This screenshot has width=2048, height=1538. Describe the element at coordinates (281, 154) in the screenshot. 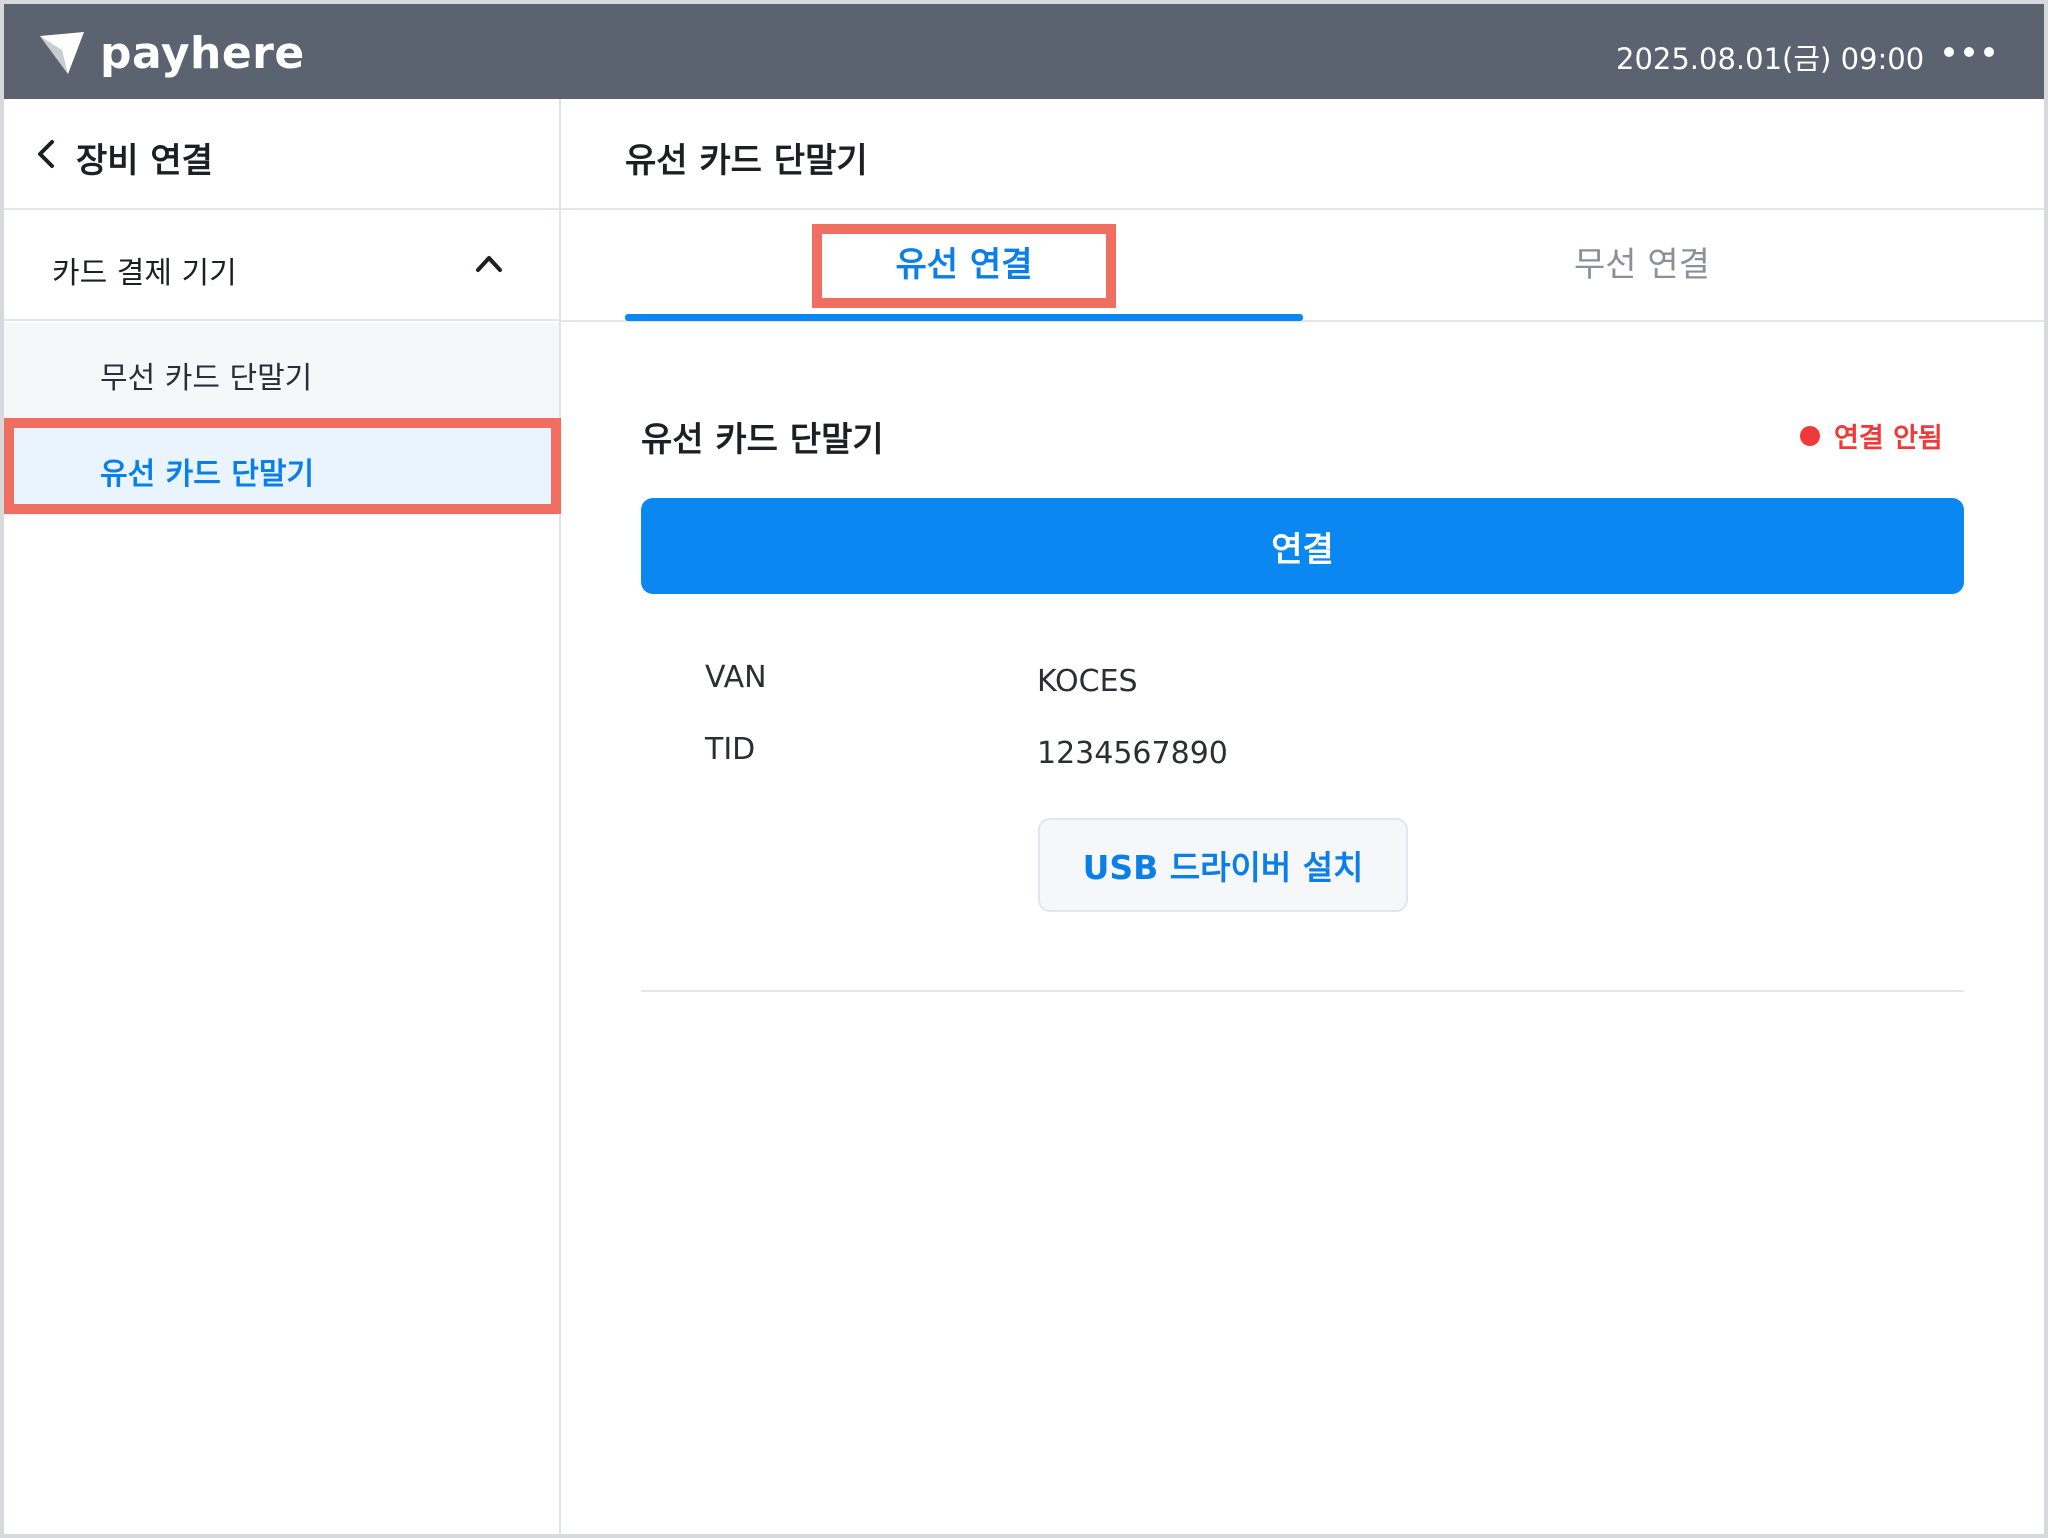

I see `sidebar-header: 장비 연결` at that location.